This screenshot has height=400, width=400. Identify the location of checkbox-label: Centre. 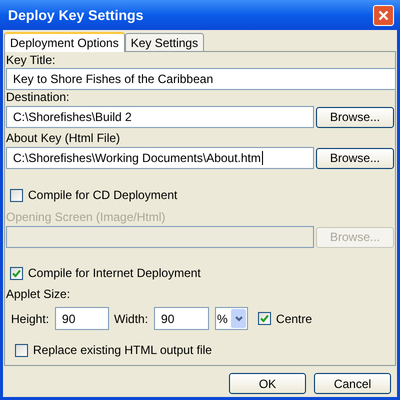
(294, 319).